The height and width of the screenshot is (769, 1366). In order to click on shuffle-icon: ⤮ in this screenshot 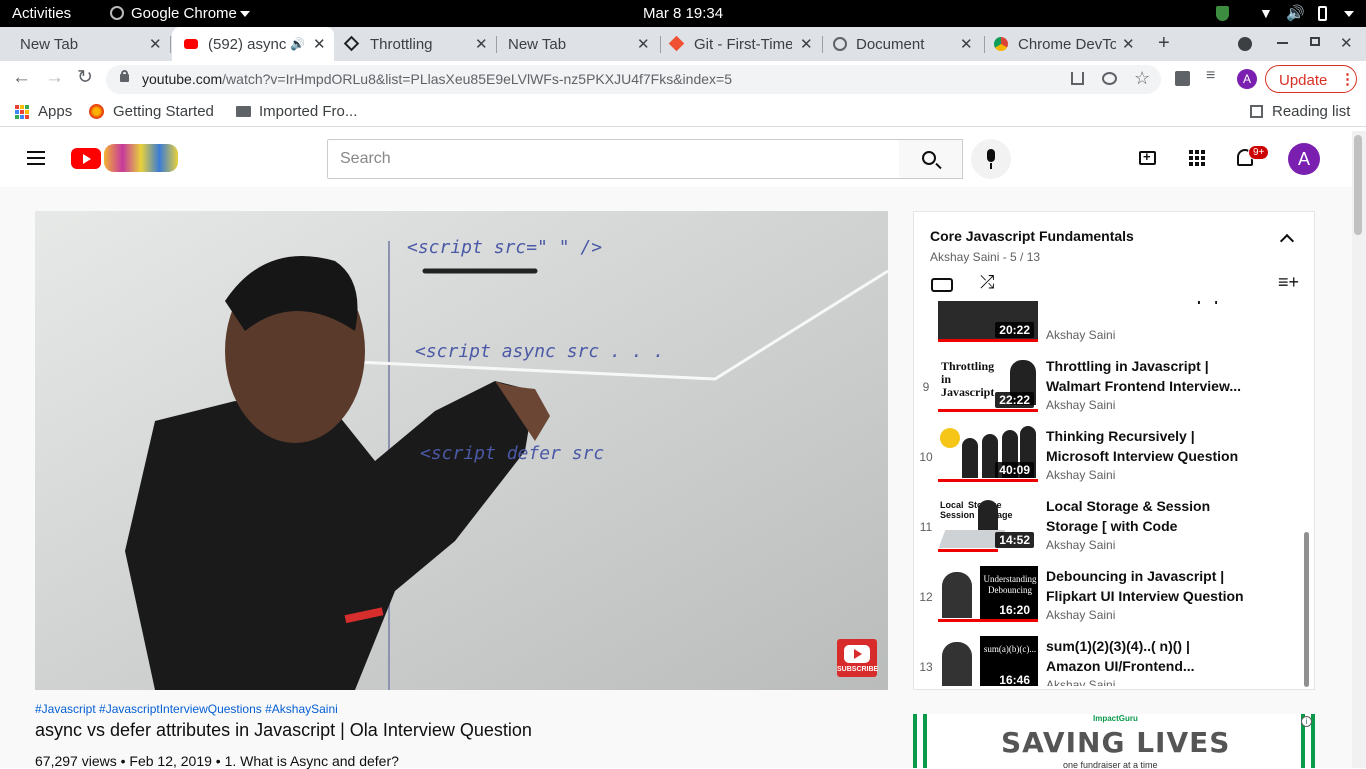, I will do `click(987, 282)`.